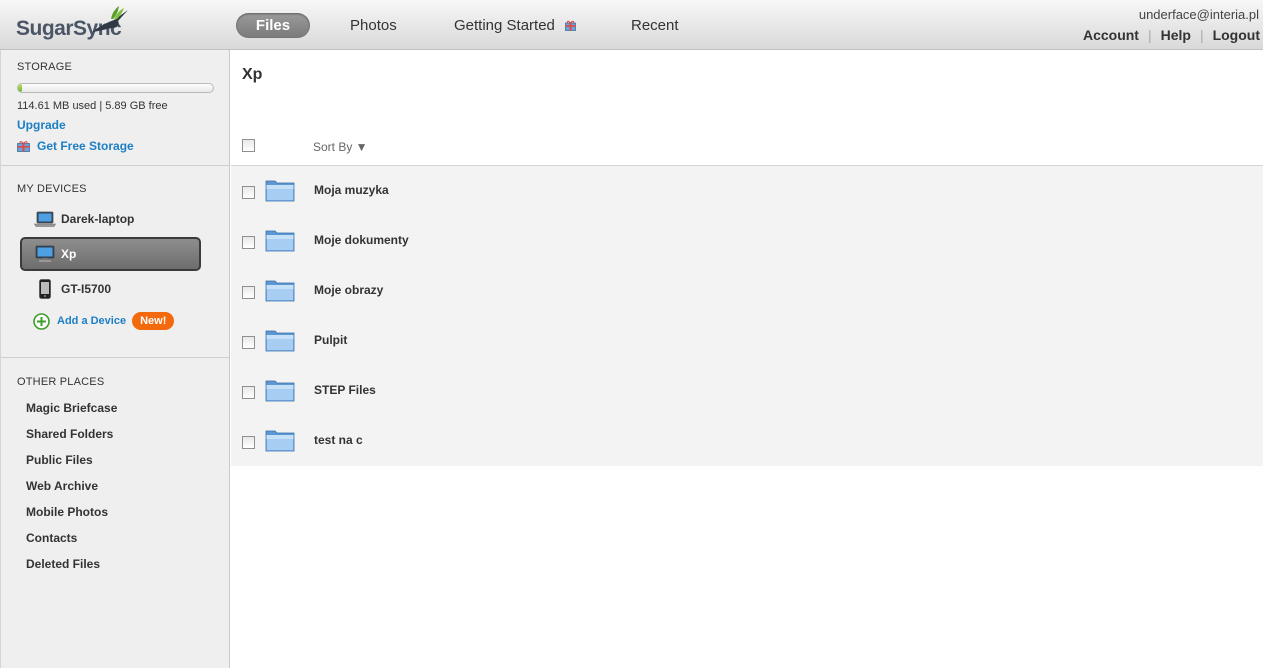 The height and width of the screenshot is (668, 1263). Describe the element at coordinates (747, 441) in the screenshot. I see `list-item: test na c` at that location.